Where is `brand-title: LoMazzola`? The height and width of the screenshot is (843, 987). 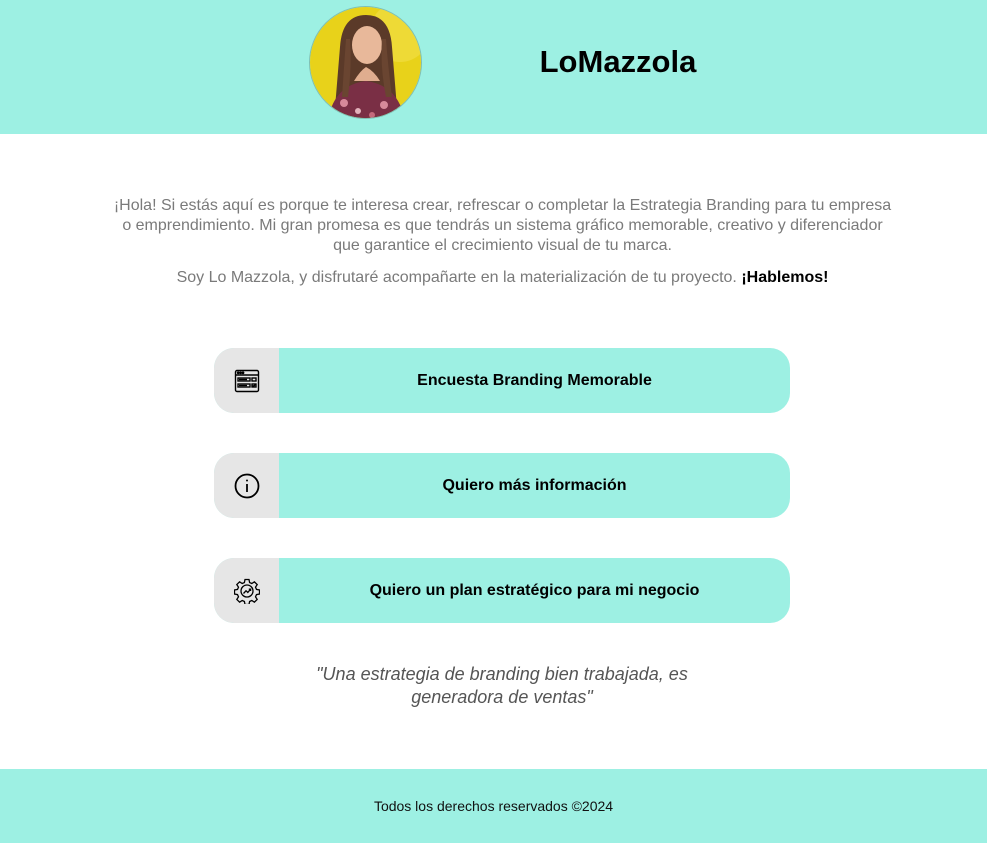 brand-title: LoMazzola is located at coordinates (618, 61).